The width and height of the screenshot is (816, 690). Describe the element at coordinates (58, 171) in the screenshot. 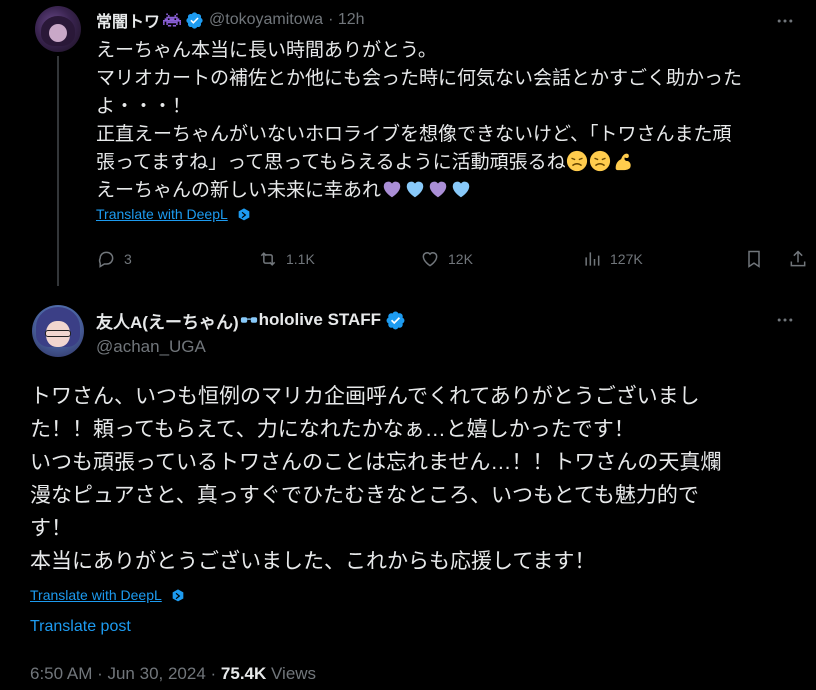

I see `thread-line` at that location.